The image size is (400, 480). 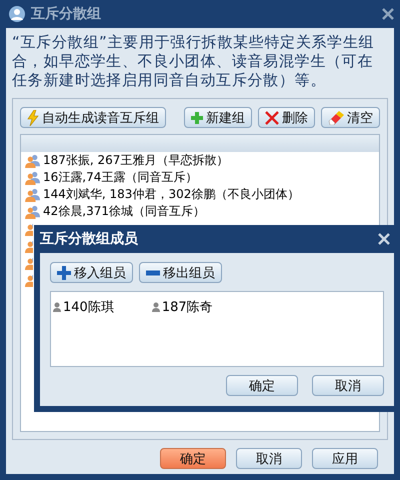 What do you see at coordinates (91, 272) in the screenshot?
I see `toolbar-button: 移入组员` at bounding box center [91, 272].